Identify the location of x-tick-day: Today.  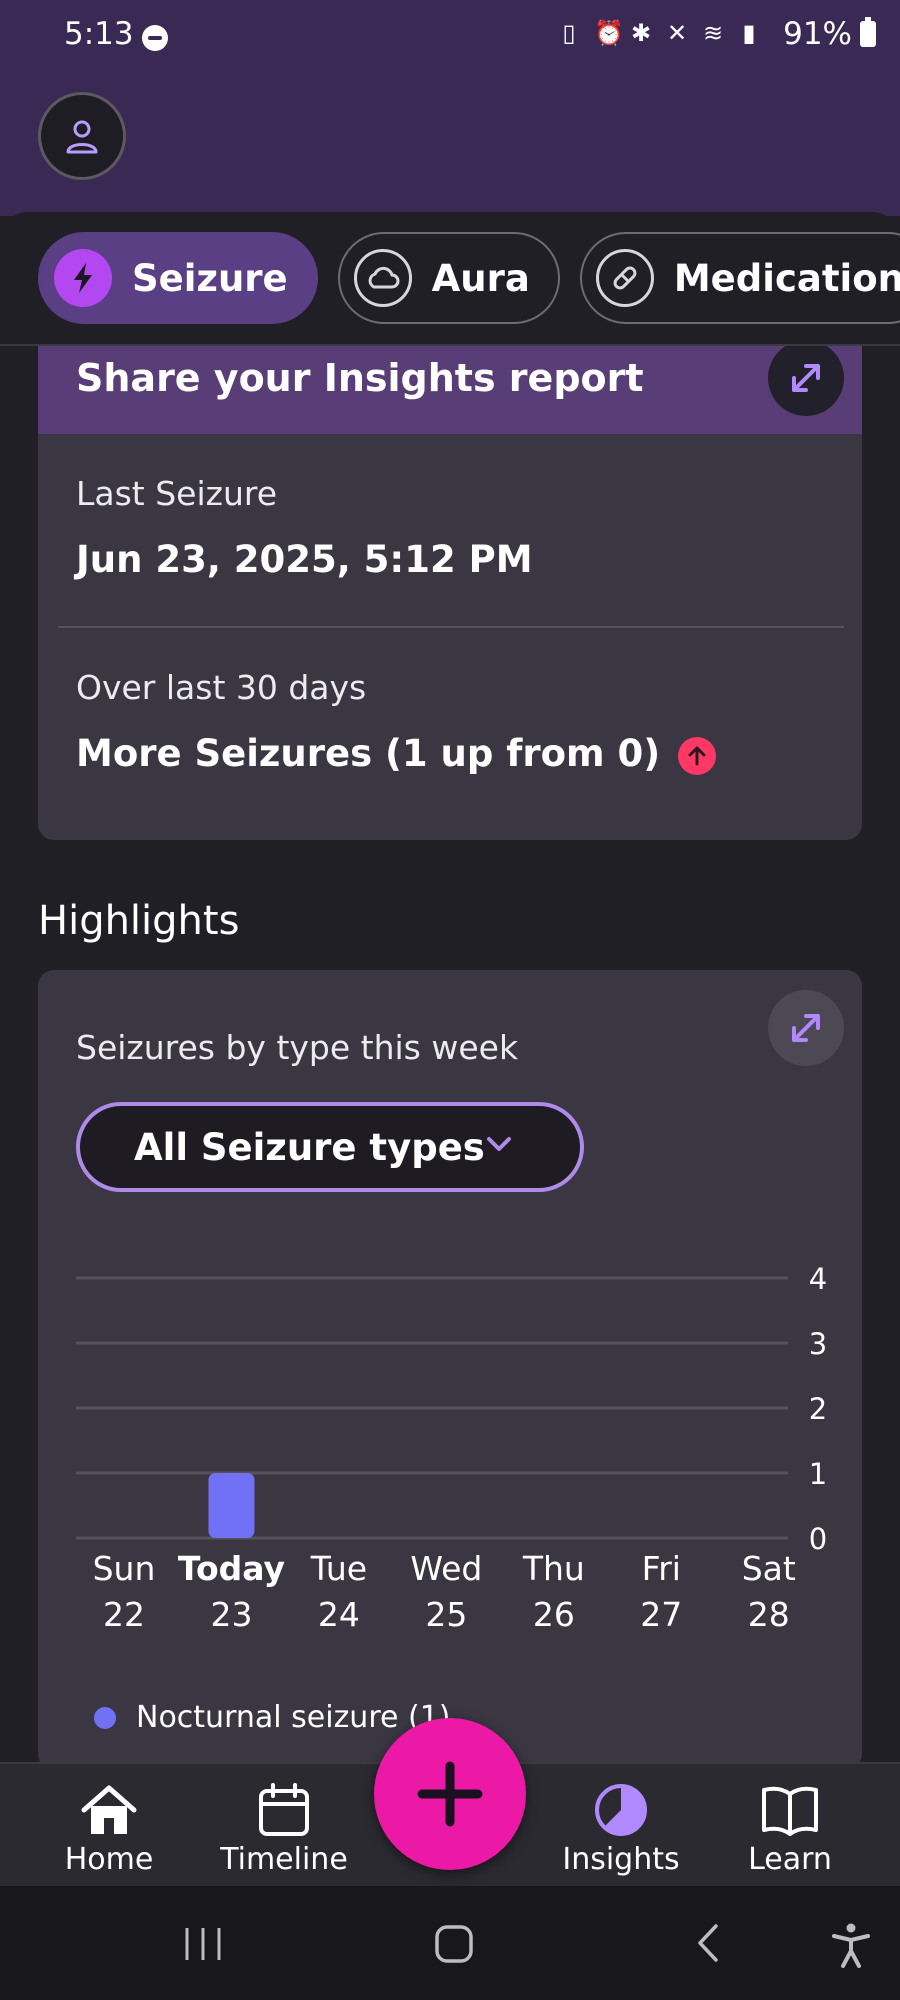
(231, 1568).